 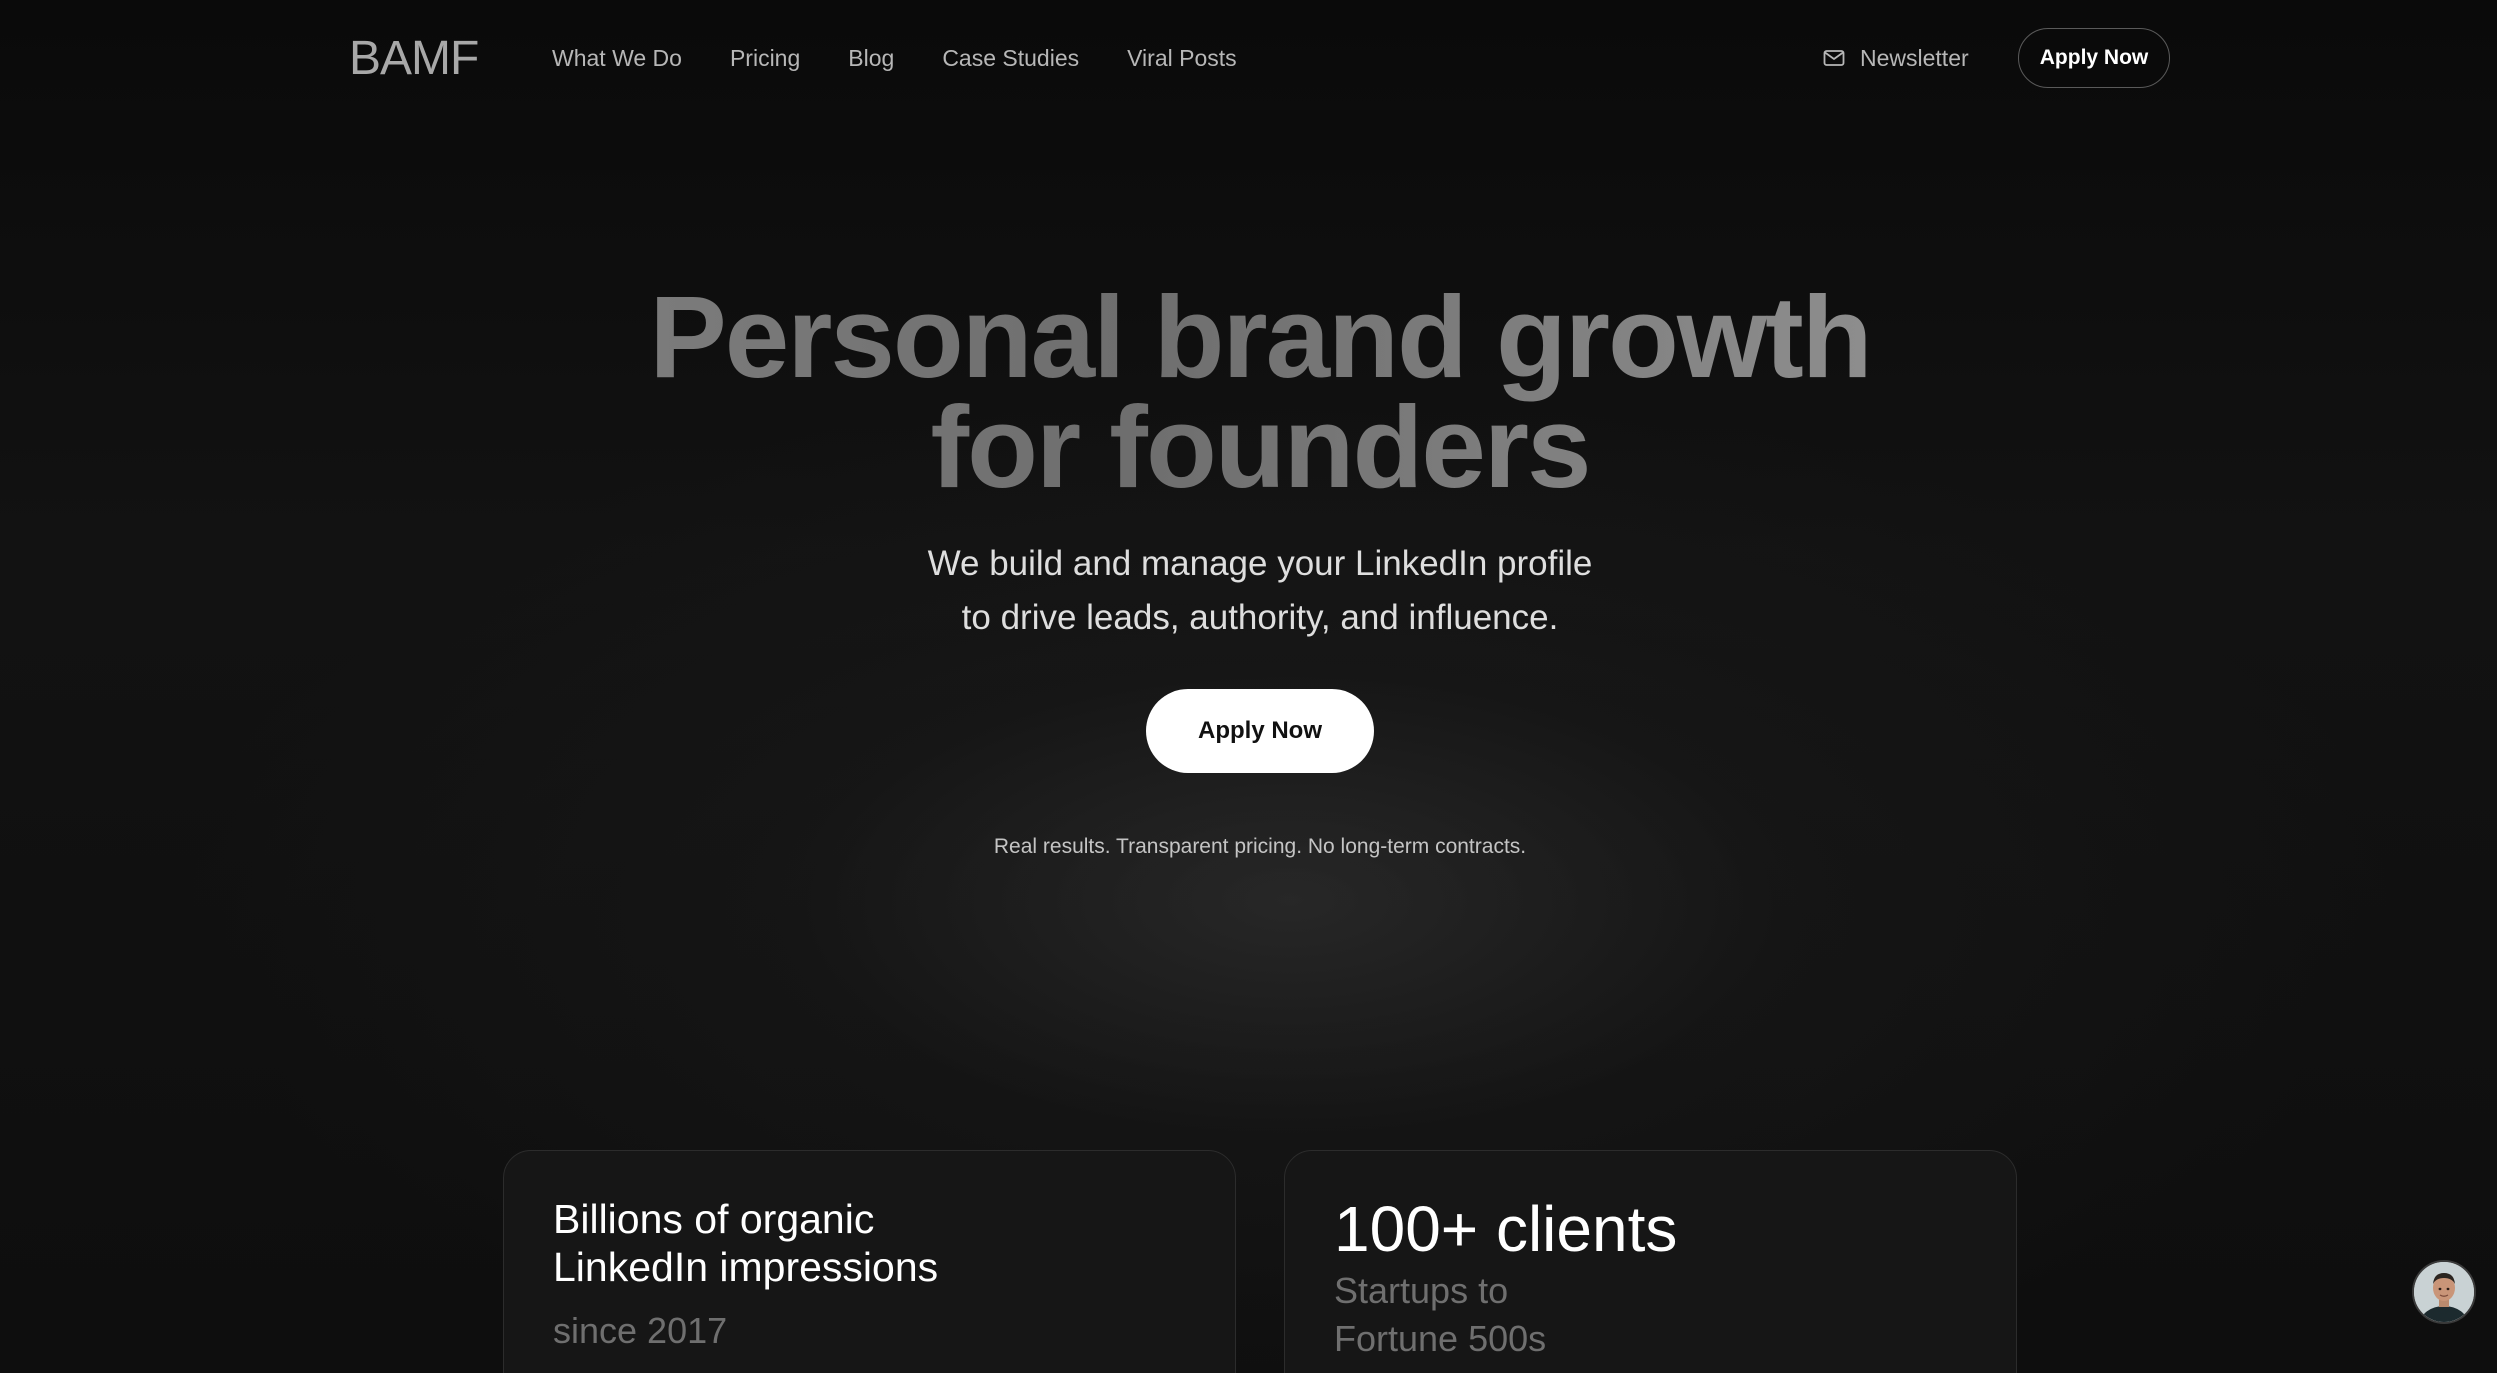 What do you see at coordinates (1010, 58) in the screenshot?
I see `nav-link-case-studies: Case Studies` at bounding box center [1010, 58].